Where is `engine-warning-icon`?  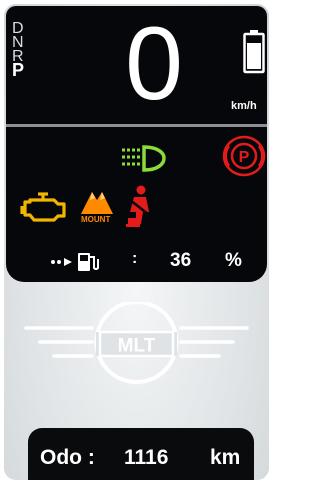 engine-warning-icon is located at coordinates (43, 207).